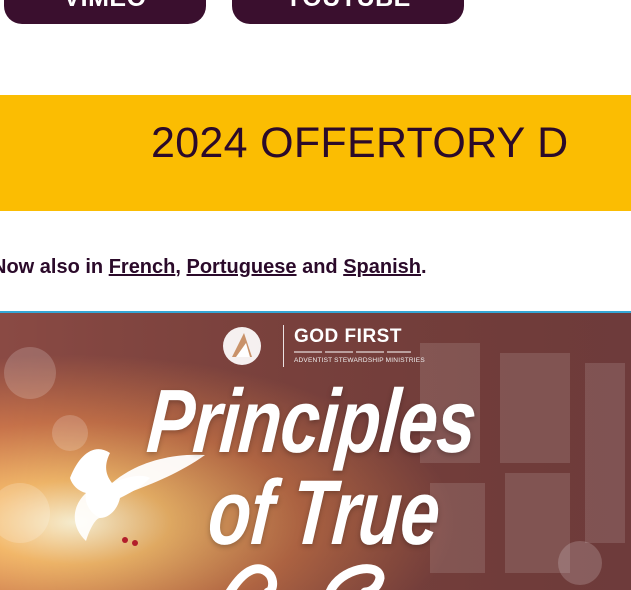 The height and width of the screenshot is (590, 631). I want to click on languages-and: and, so click(320, 267).